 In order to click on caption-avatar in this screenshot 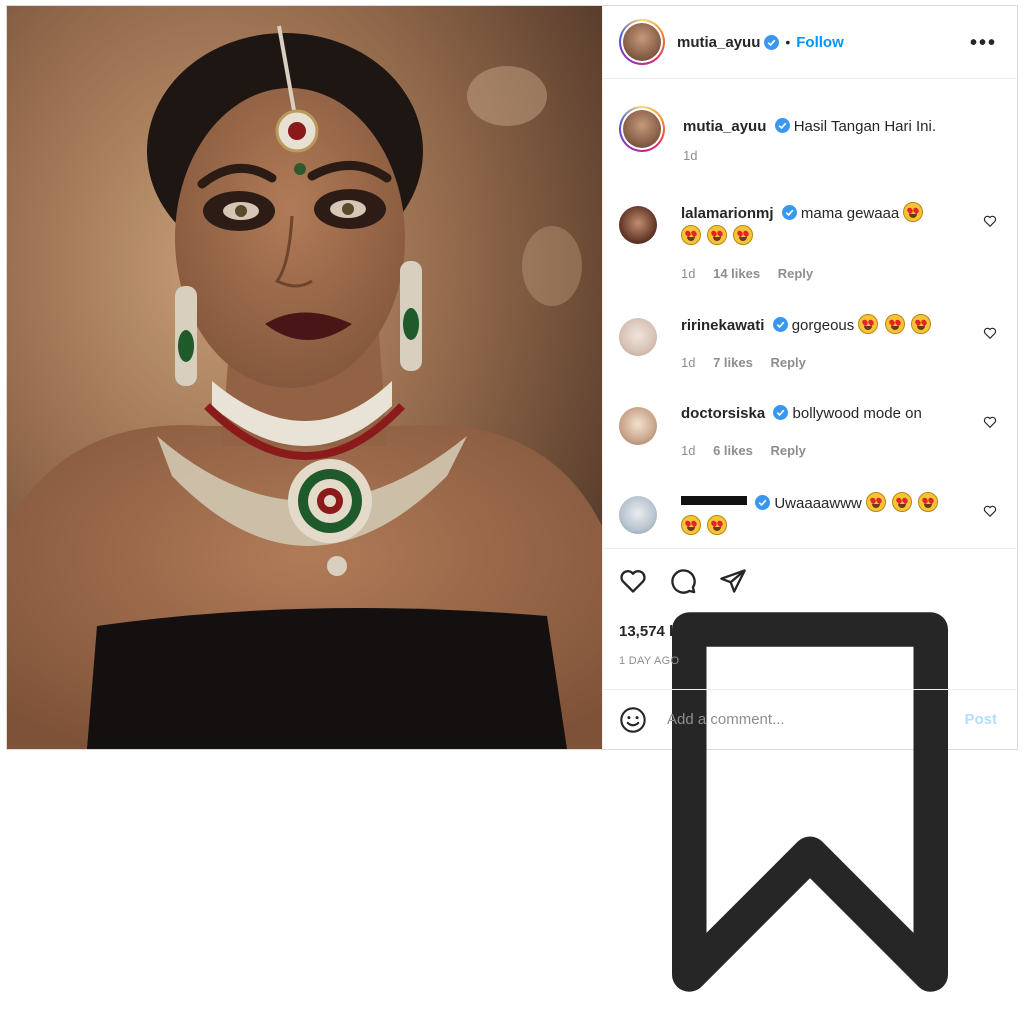, I will do `click(642, 129)`.